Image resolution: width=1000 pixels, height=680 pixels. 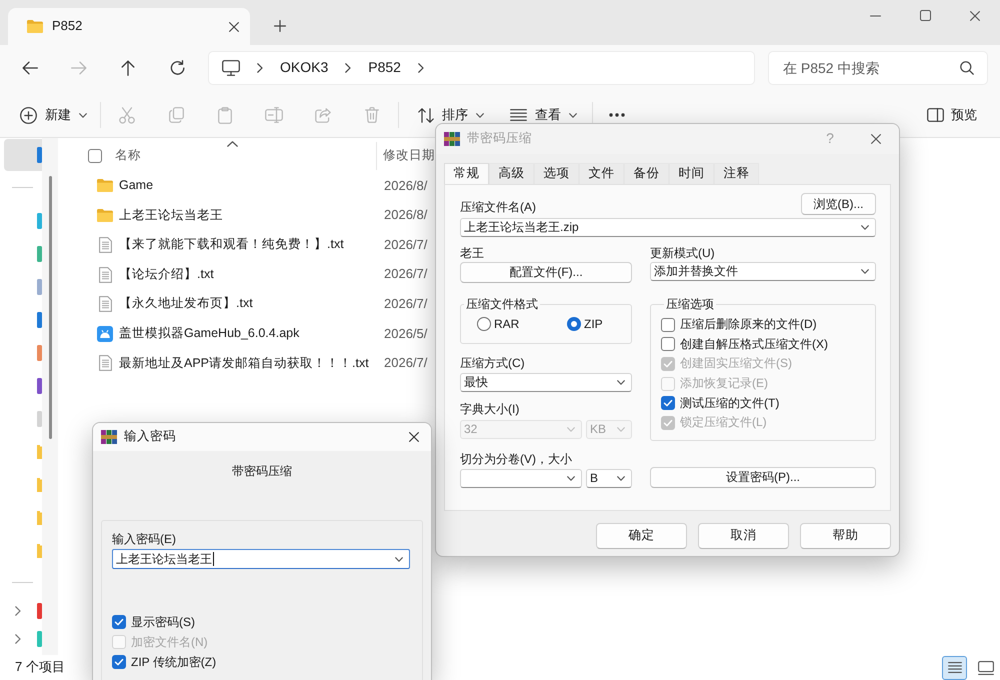 What do you see at coordinates (546, 382) in the screenshot?
I see `method-combobox: 最快` at bounding box center [546, 382].